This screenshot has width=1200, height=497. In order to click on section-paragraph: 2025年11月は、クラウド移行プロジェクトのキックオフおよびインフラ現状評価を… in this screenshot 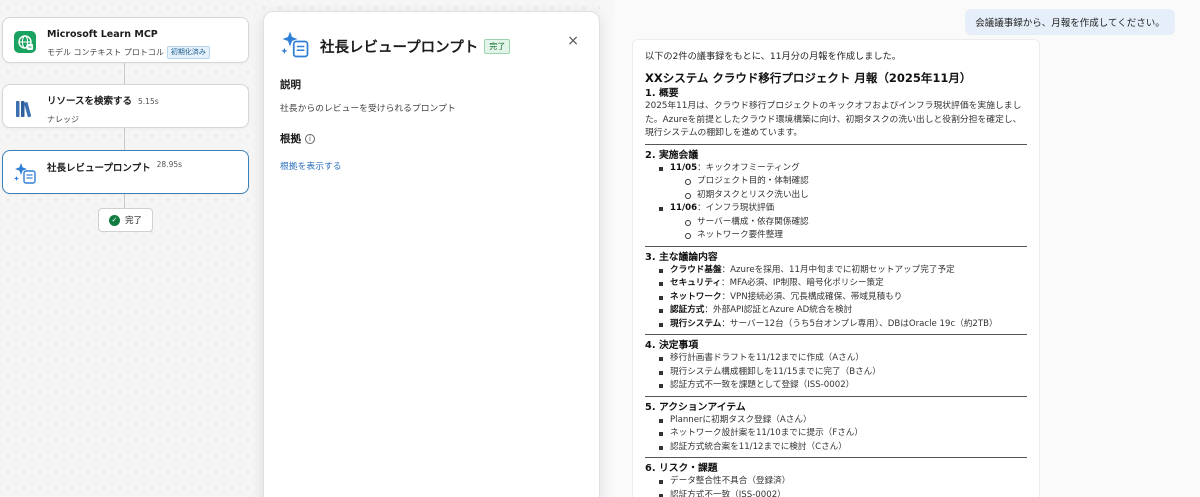, I will do `click(833, 119)`.